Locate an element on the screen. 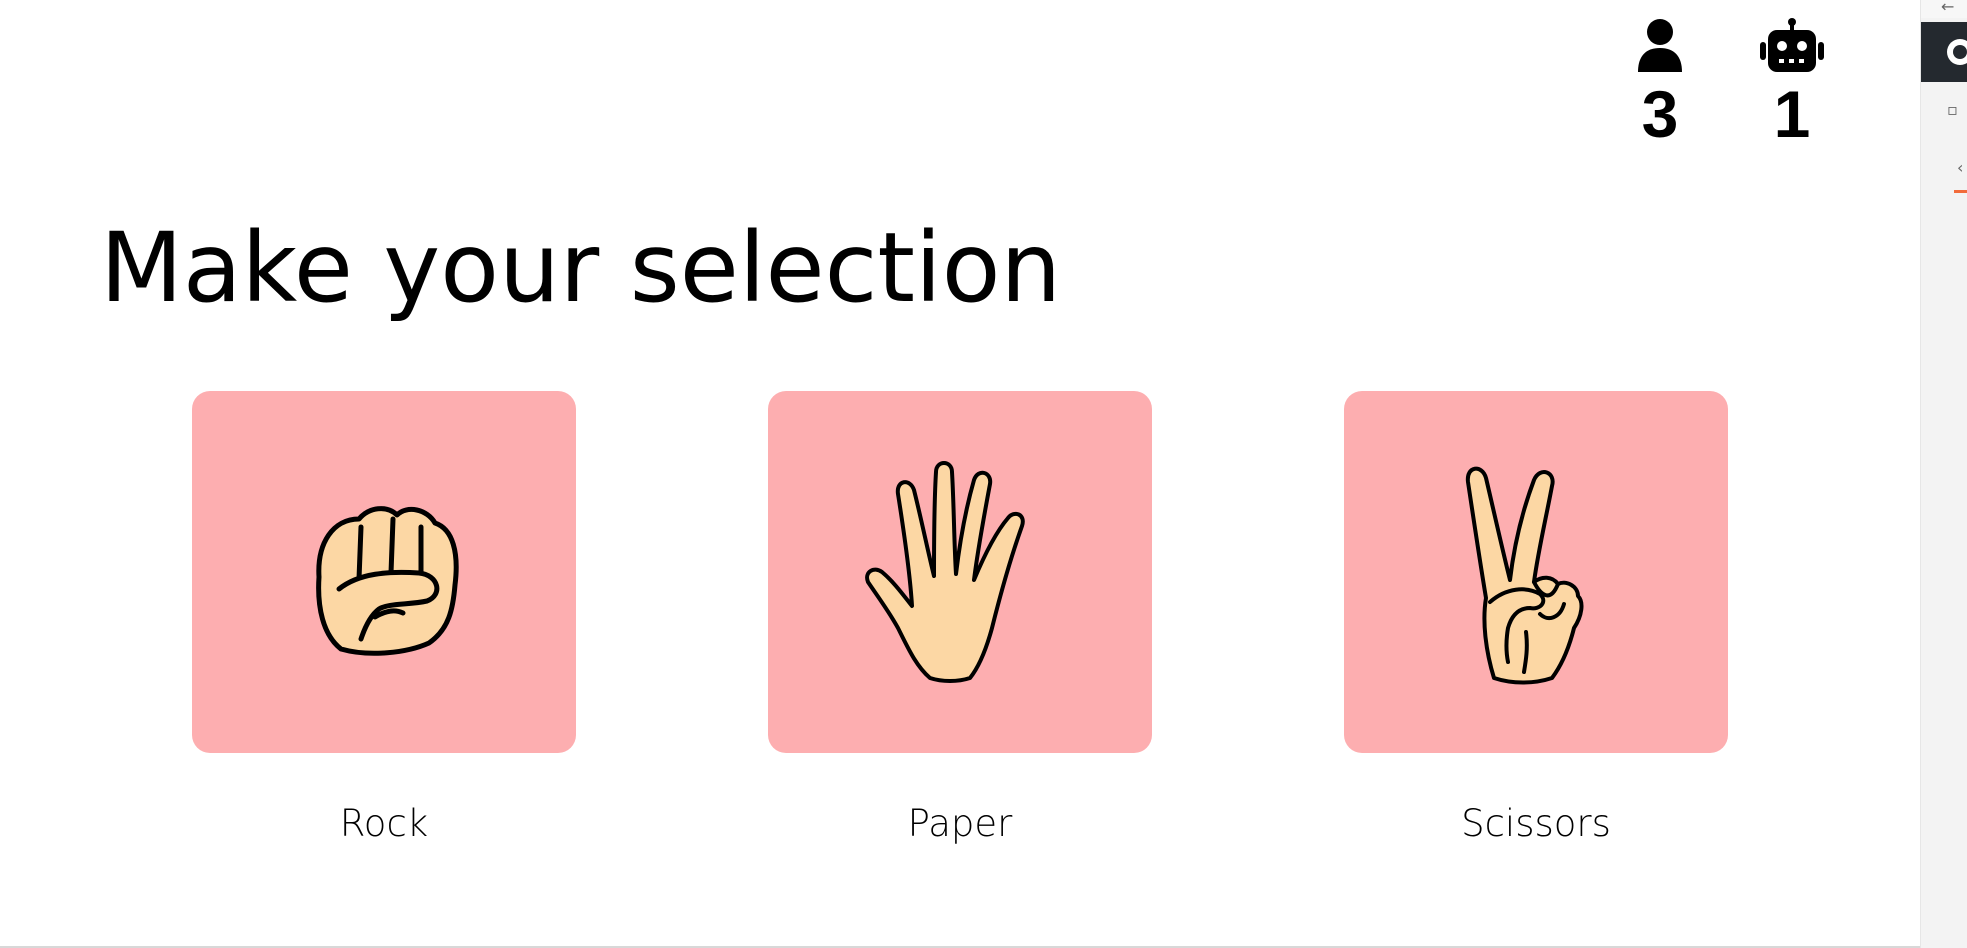 The width and height of the screenshot is (1967, 948). side-panel-top-bar: ← is located at coordinates (1944, 9).